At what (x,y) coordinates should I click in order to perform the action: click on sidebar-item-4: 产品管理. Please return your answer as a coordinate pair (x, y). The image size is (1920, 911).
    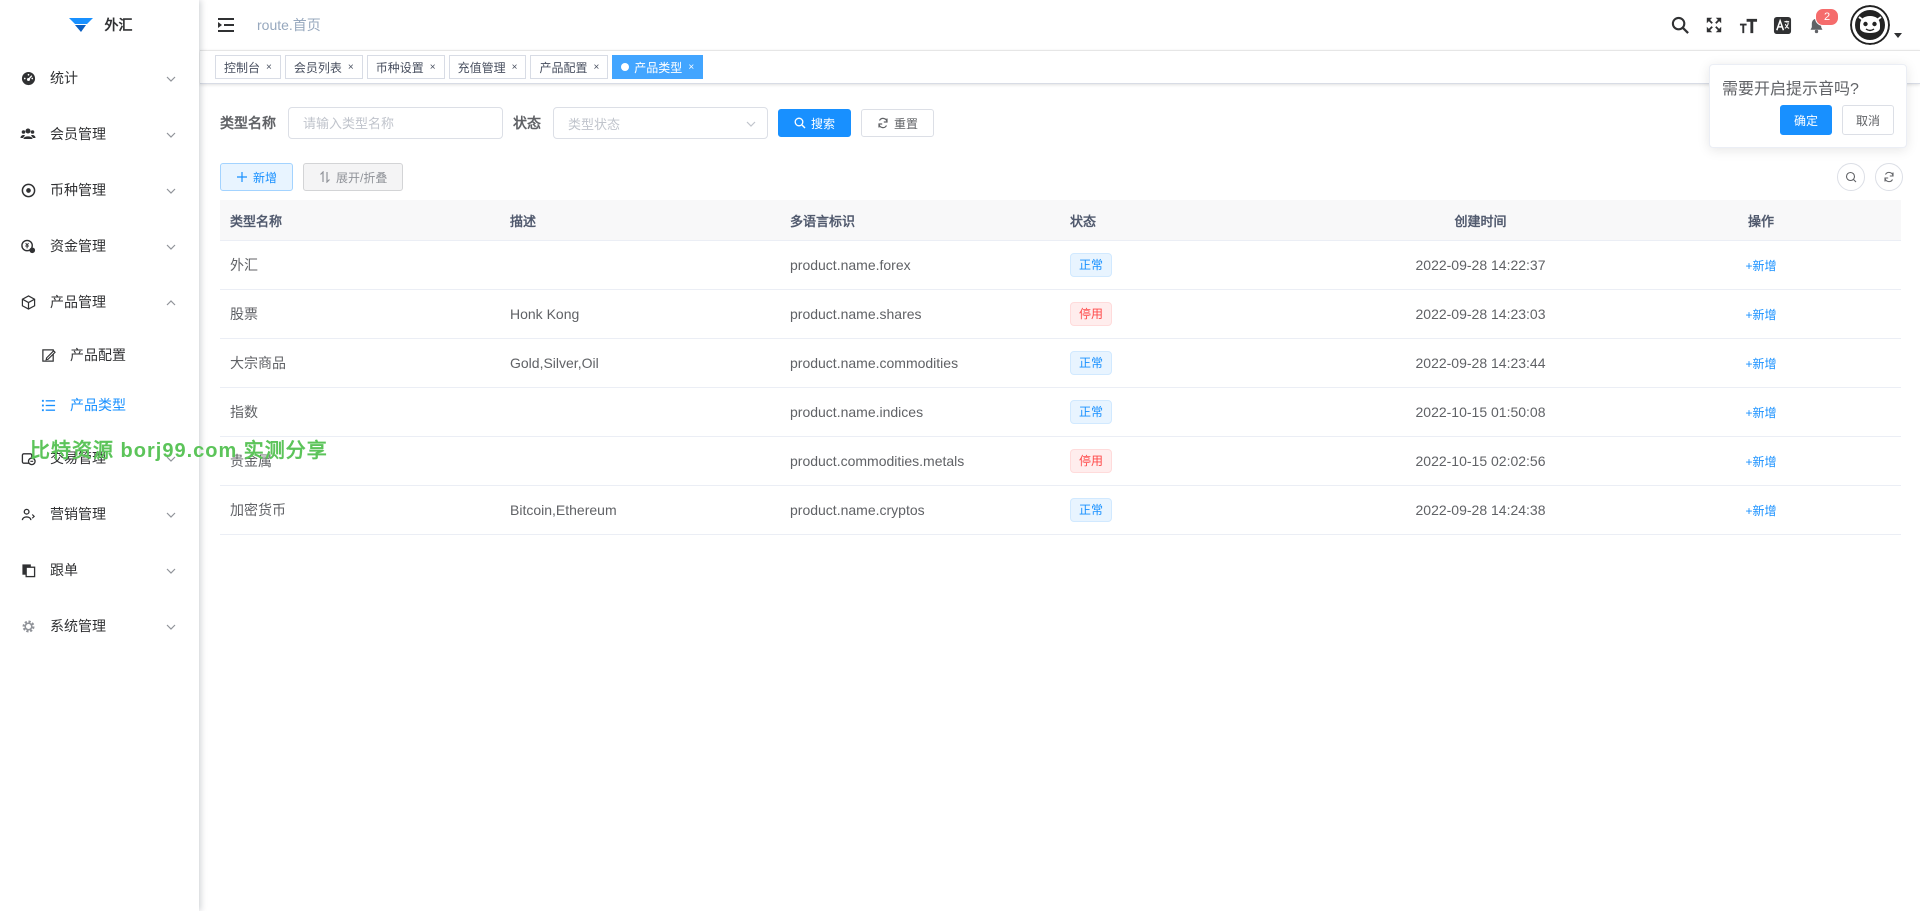
    Looking at the image, I should click on (99, 302).